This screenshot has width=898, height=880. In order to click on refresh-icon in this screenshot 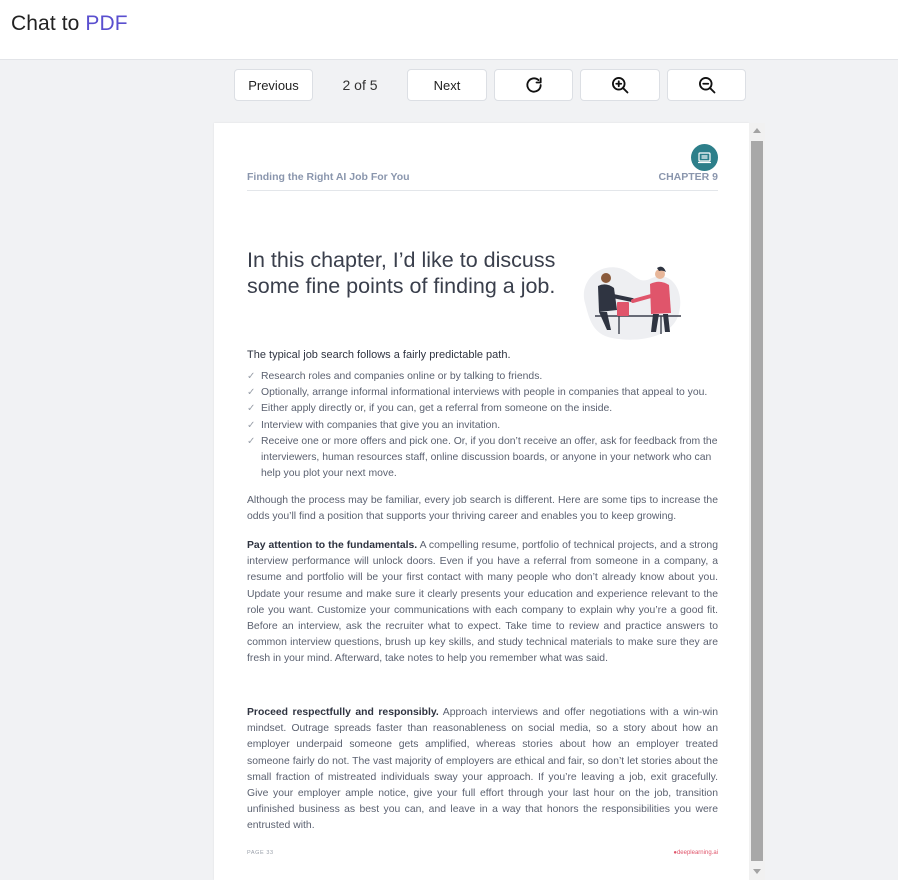, I will do `click(533, 85)`.